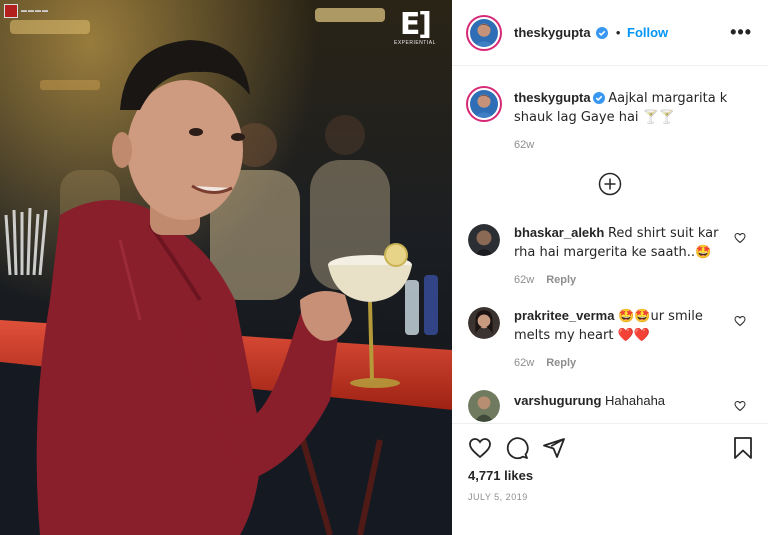 The height and width of the screenshot is (535, 768). I want to click on comment-username: bhaskar_alekh, so click(559, 232).